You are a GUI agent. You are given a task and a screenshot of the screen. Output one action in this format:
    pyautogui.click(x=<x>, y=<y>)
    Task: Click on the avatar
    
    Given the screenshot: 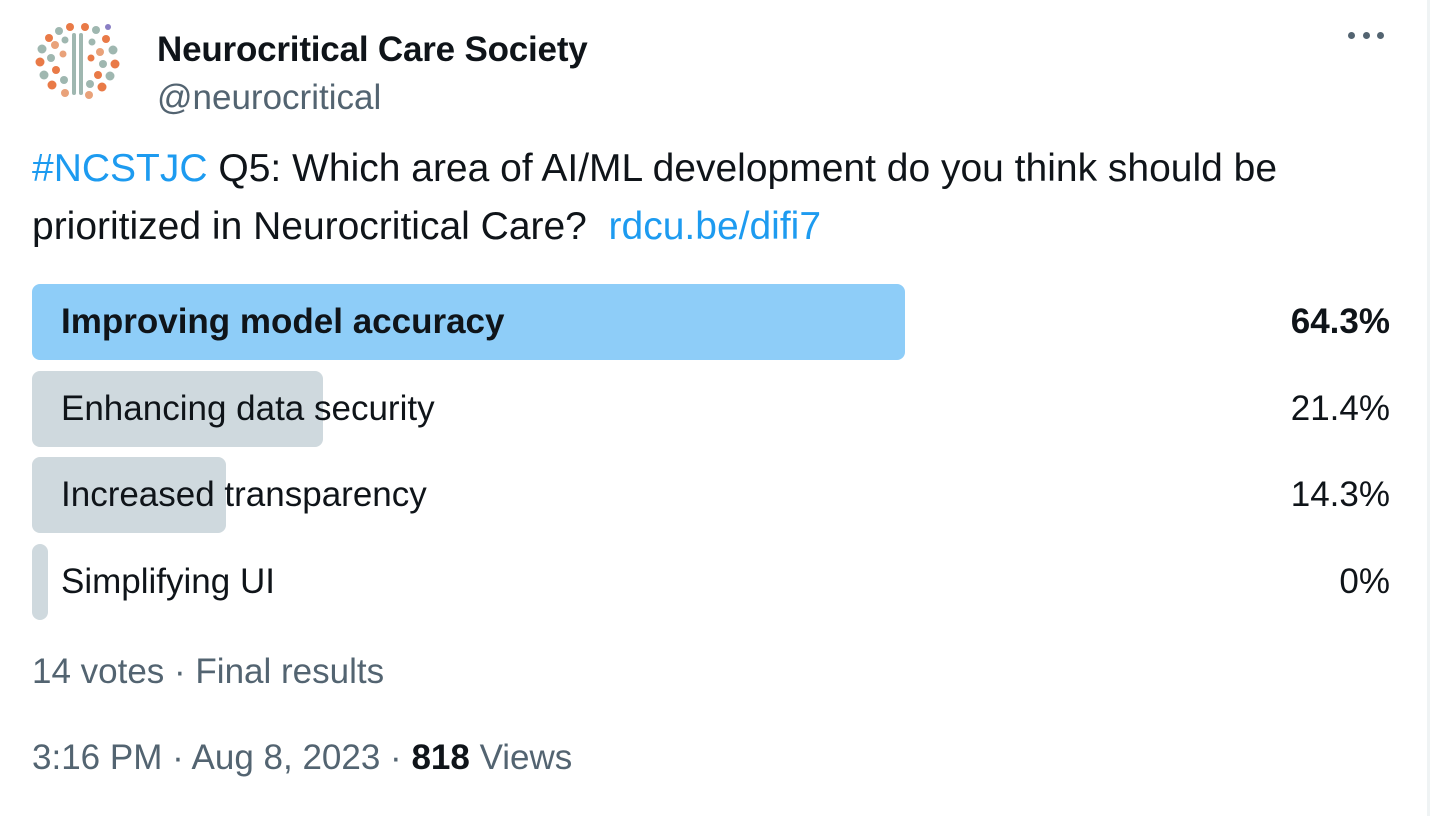 What is the action you would take?
    pyautogui.click(x=77, y=60)
    